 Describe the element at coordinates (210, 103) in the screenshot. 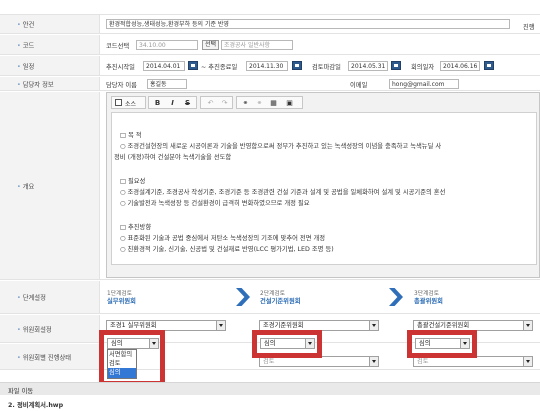

I see `undo-icon: ↶` at that location.